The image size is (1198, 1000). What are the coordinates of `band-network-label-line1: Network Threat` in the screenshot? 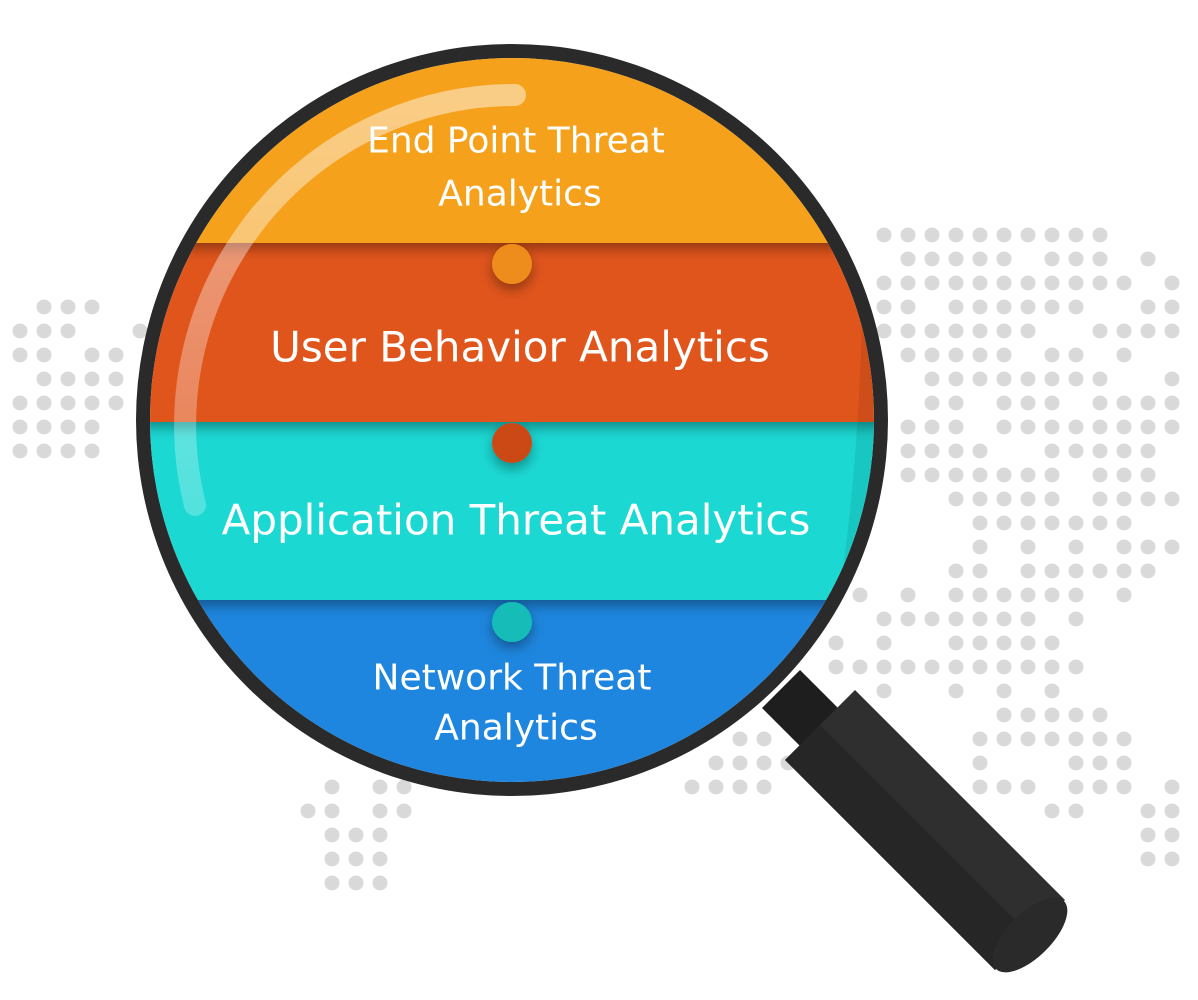 It's located at (512, 678).